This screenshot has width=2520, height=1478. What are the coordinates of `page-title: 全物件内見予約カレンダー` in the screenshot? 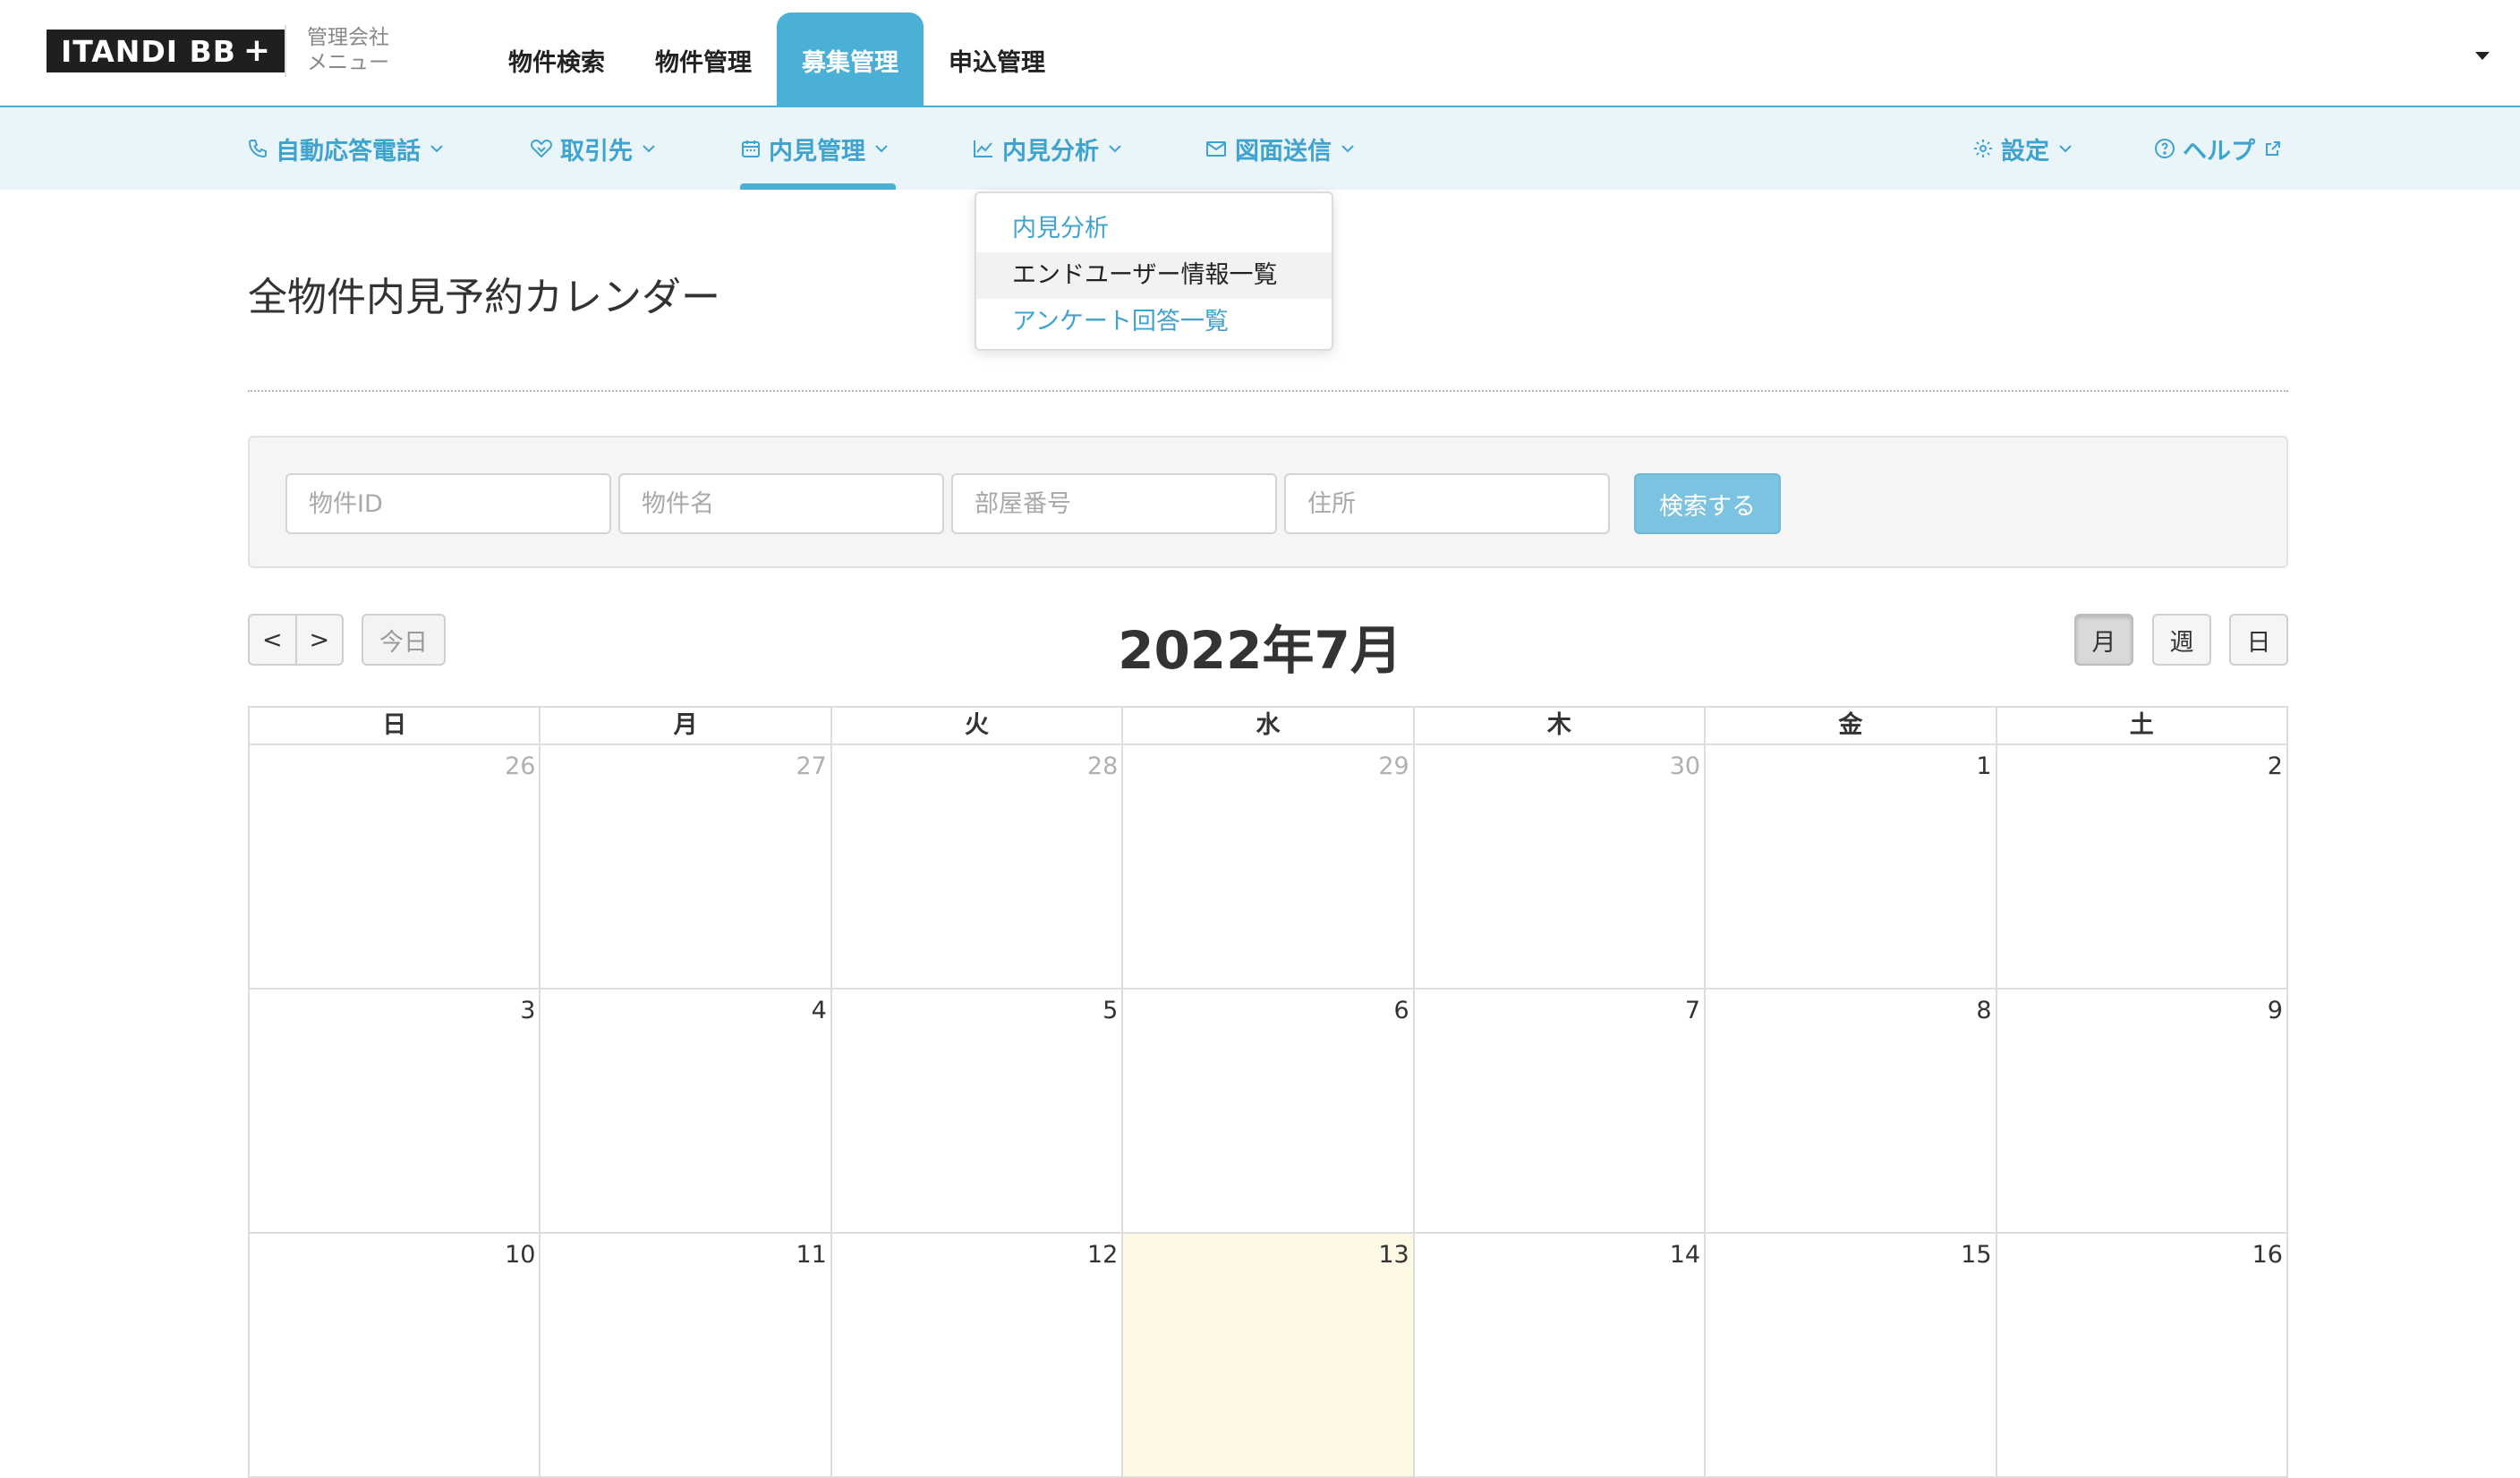 It's located at (484, 297).